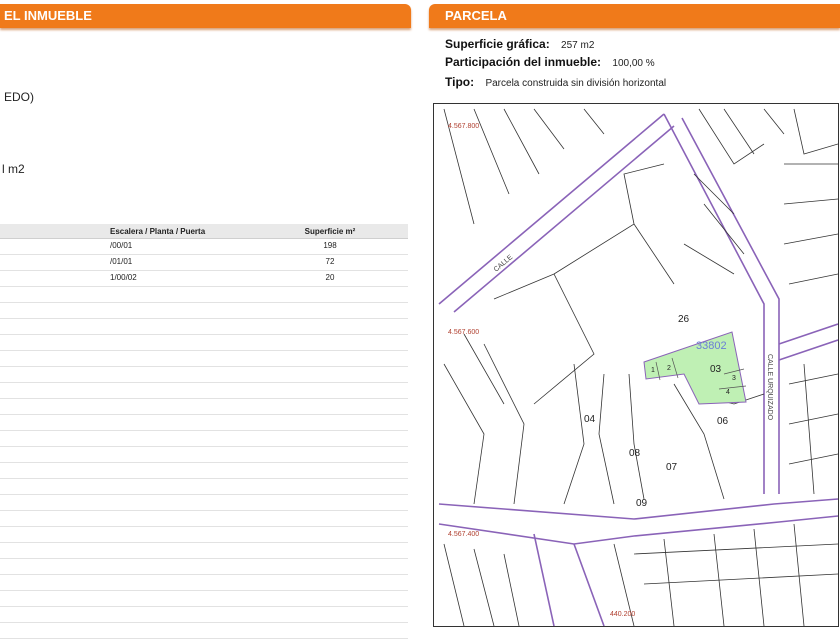 This screenshot has width=840, height=639. I want to click on coord-label: 440.200, so click(622, 614).